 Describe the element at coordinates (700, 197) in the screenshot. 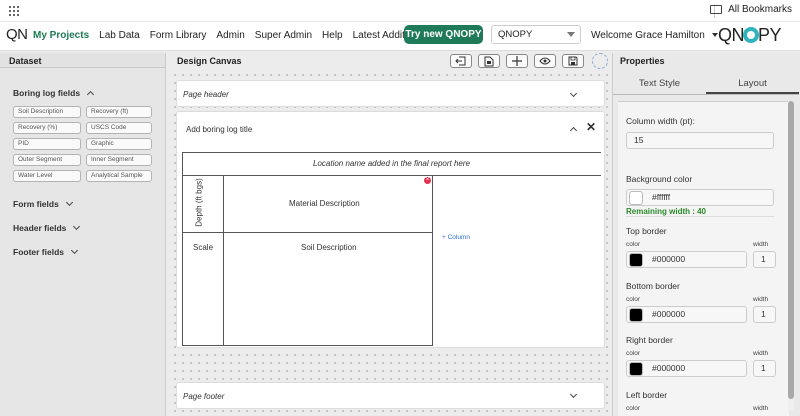

I see `background-color-input: #ffffff` at that location.